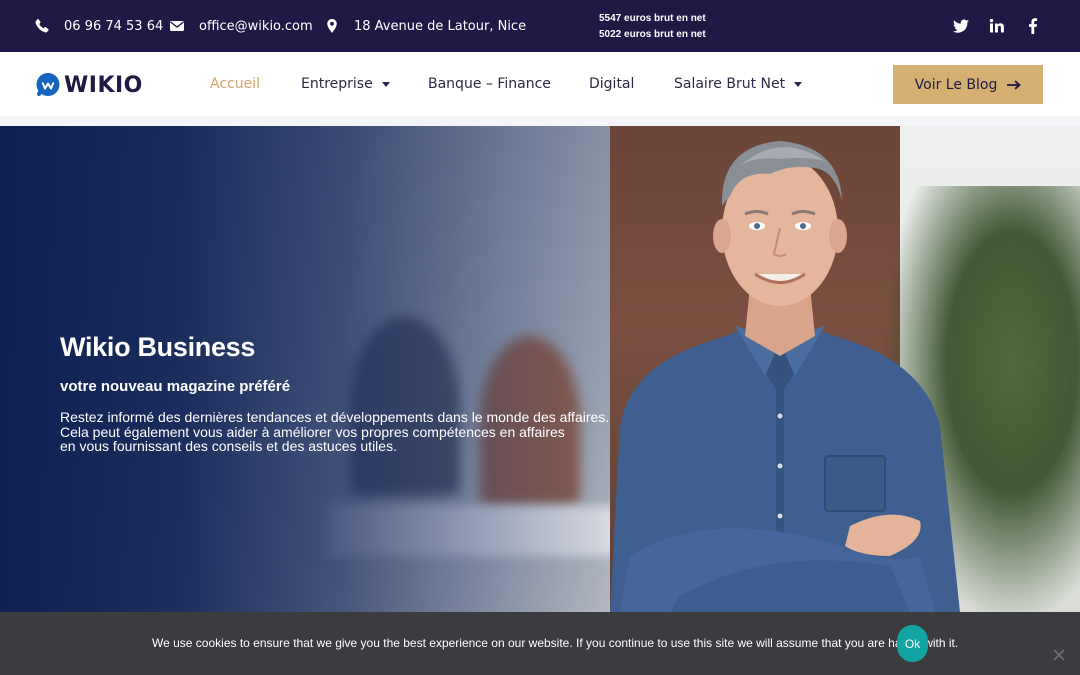 Image resolution: width=1080 pixels, height=675 pixels. Describe the element at coordinates (175, 386) in the screenshot. I see `hero-subtitle: votre nouveau magazine préféré` at that location.